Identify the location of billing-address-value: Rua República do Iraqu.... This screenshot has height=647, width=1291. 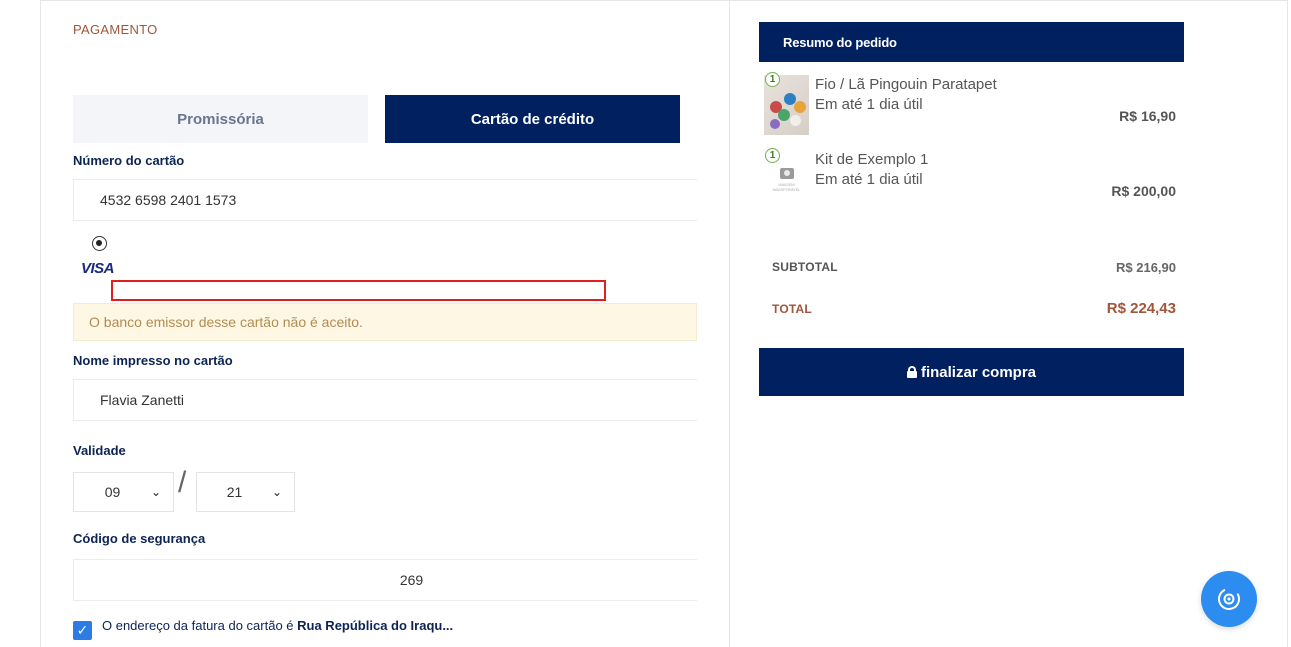
(375, 625).